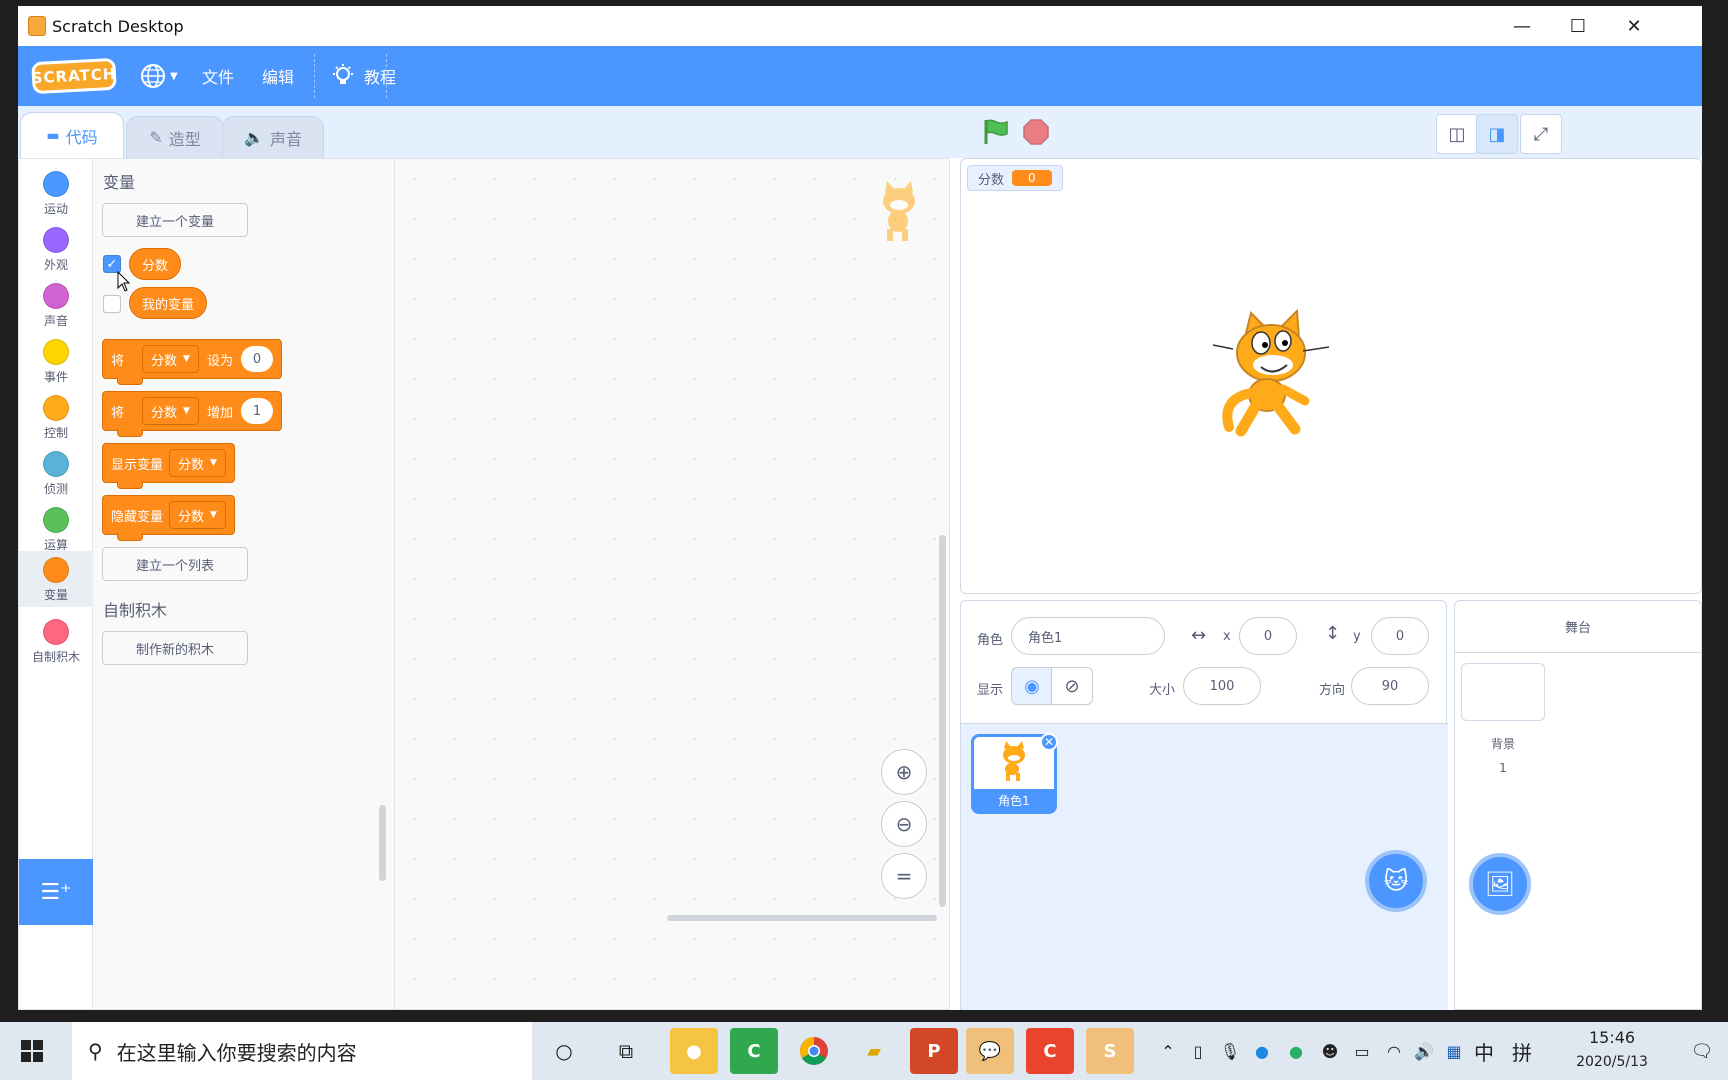 This screenshot has height=1080, width=1728. Describe the element at coordinates (942, 721) in the screenshot. I see `workspace-vscrollbar` at that location.